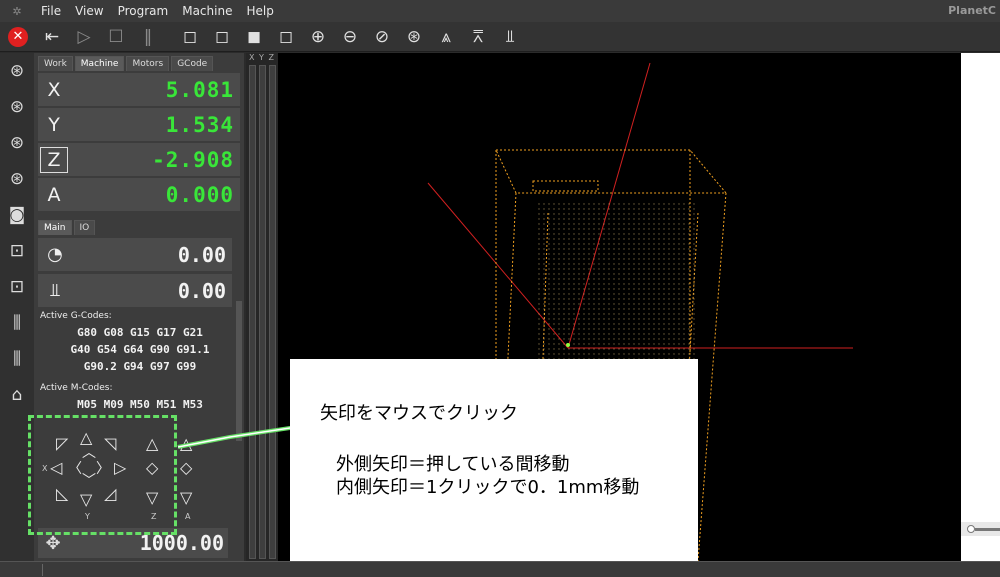 The width and height of the screenshot is (1000, 577). I want to click on right-slider, so click(980, 529).